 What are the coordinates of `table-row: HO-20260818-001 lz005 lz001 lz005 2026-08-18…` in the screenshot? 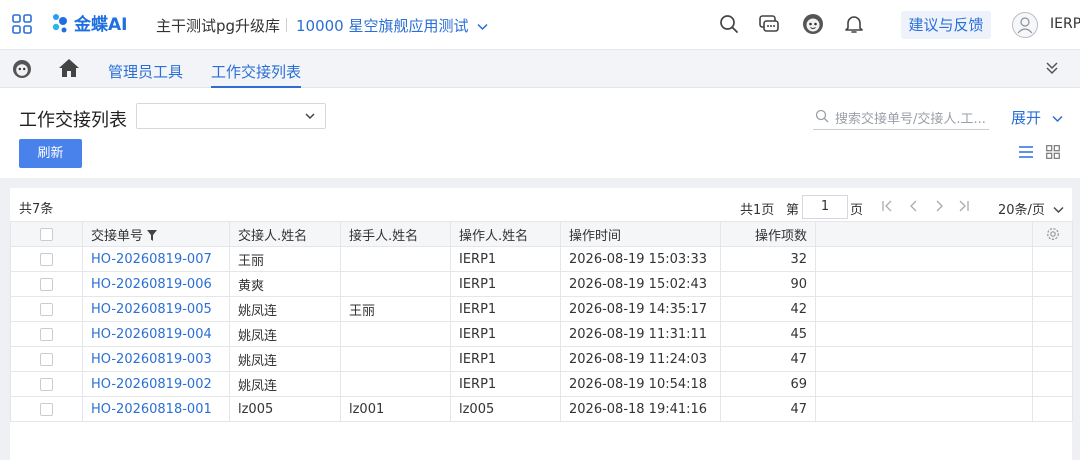 It's located at (541, 409).